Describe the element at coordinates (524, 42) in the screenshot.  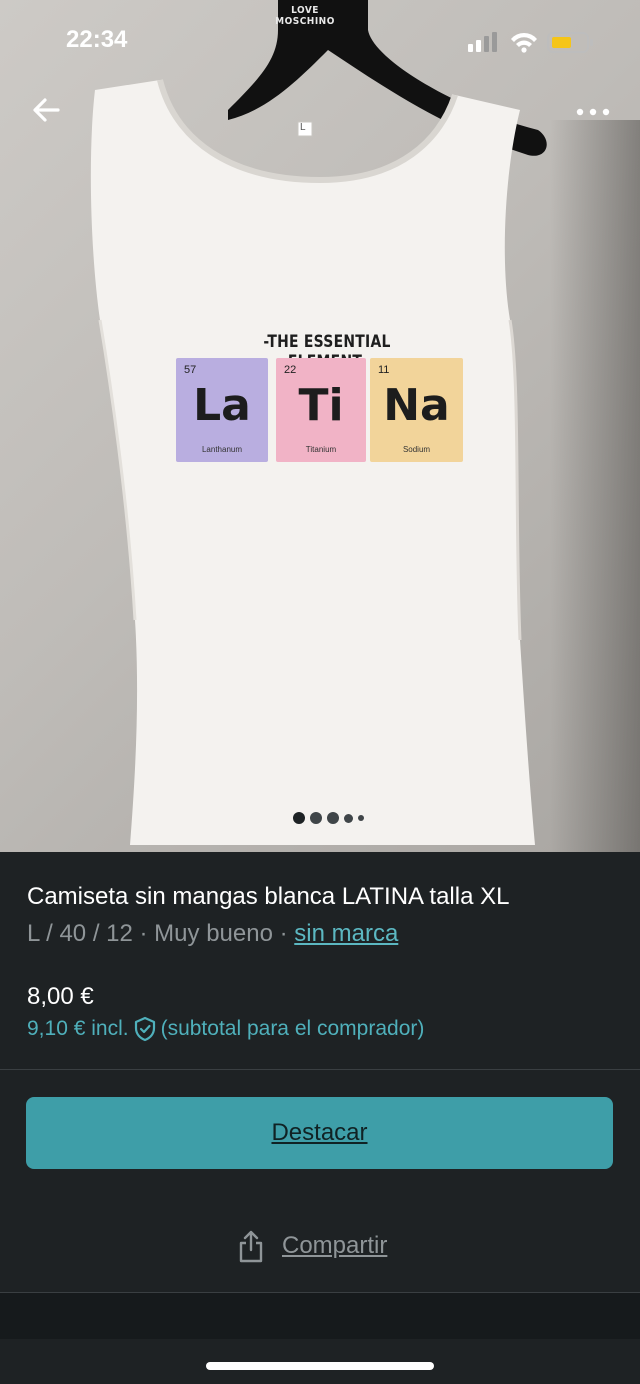
I see `wifi-icon` at that location.